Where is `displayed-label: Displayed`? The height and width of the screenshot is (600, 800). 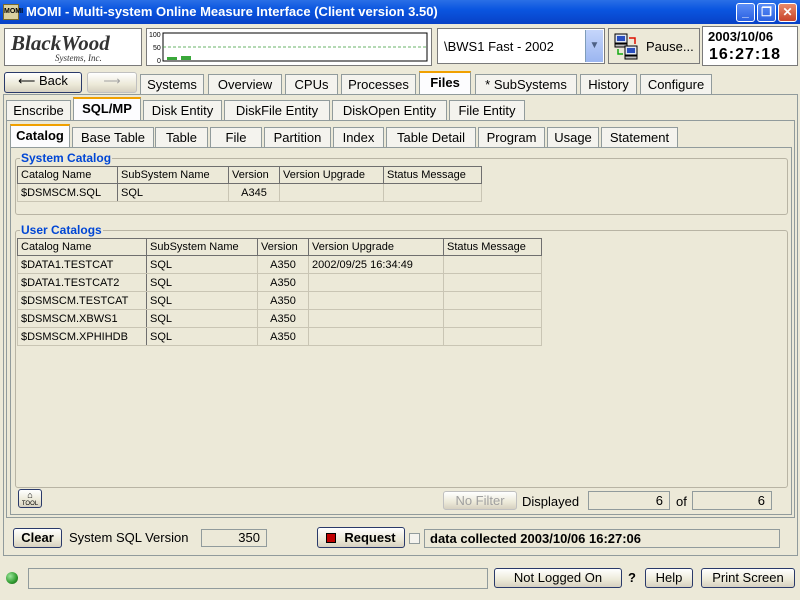
displayed-label: Displayed is located at coordinates (551, 501).